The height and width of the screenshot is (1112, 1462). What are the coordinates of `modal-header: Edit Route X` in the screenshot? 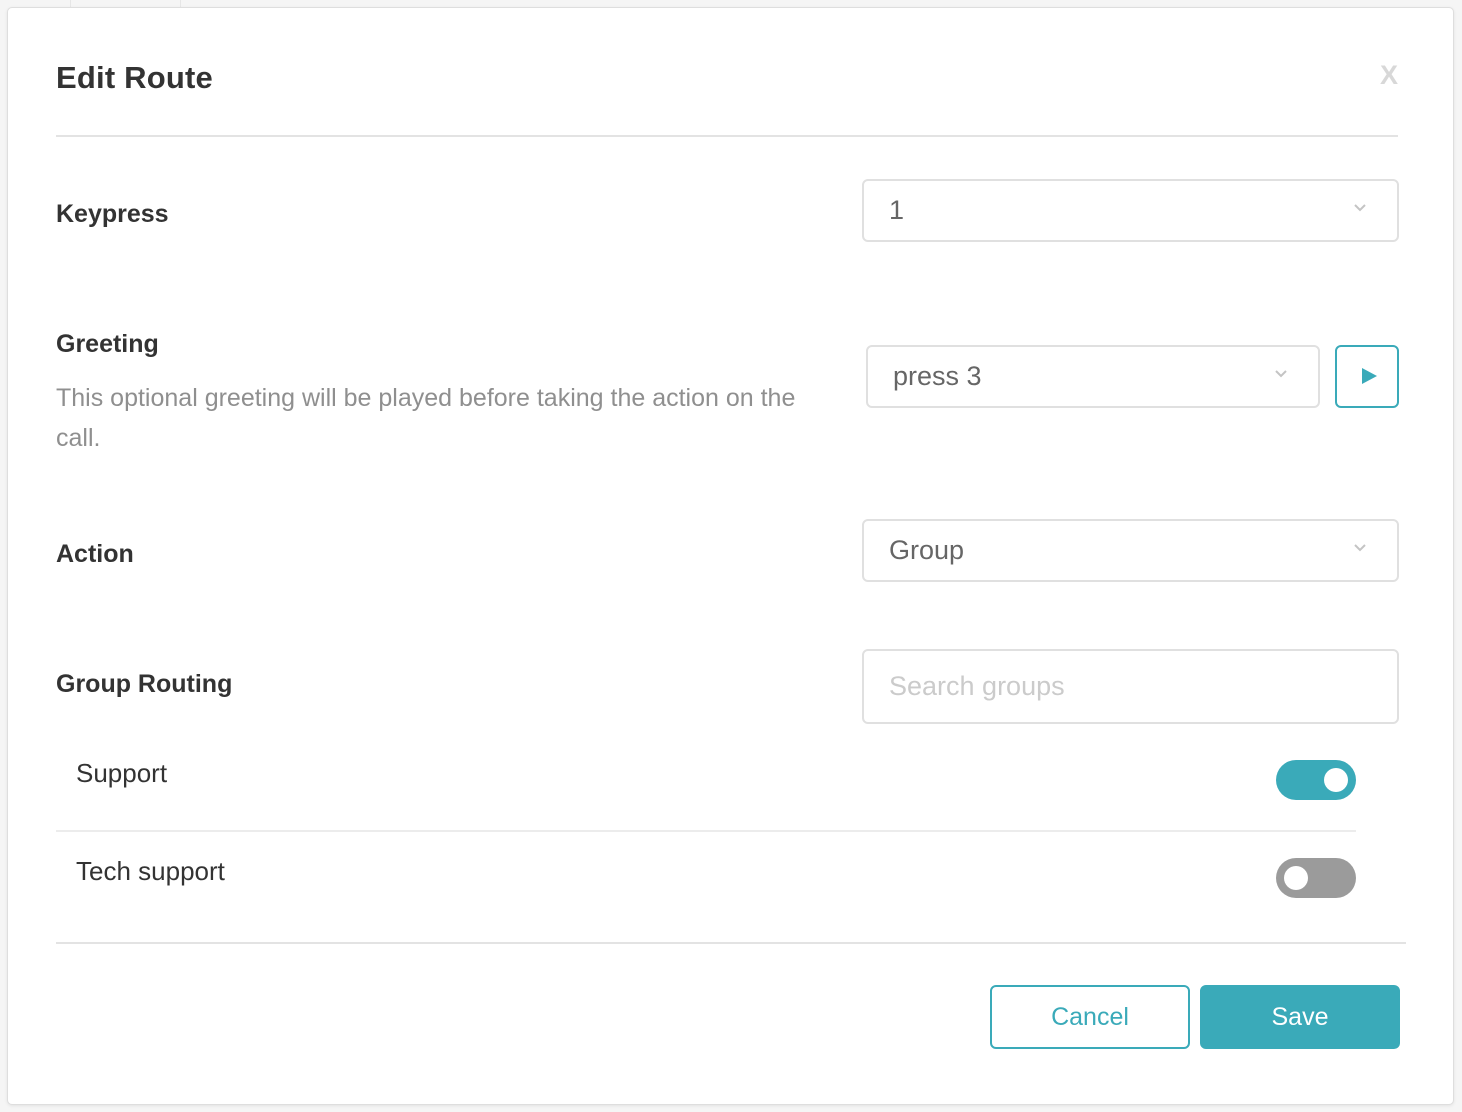 It's located at (727, 72).